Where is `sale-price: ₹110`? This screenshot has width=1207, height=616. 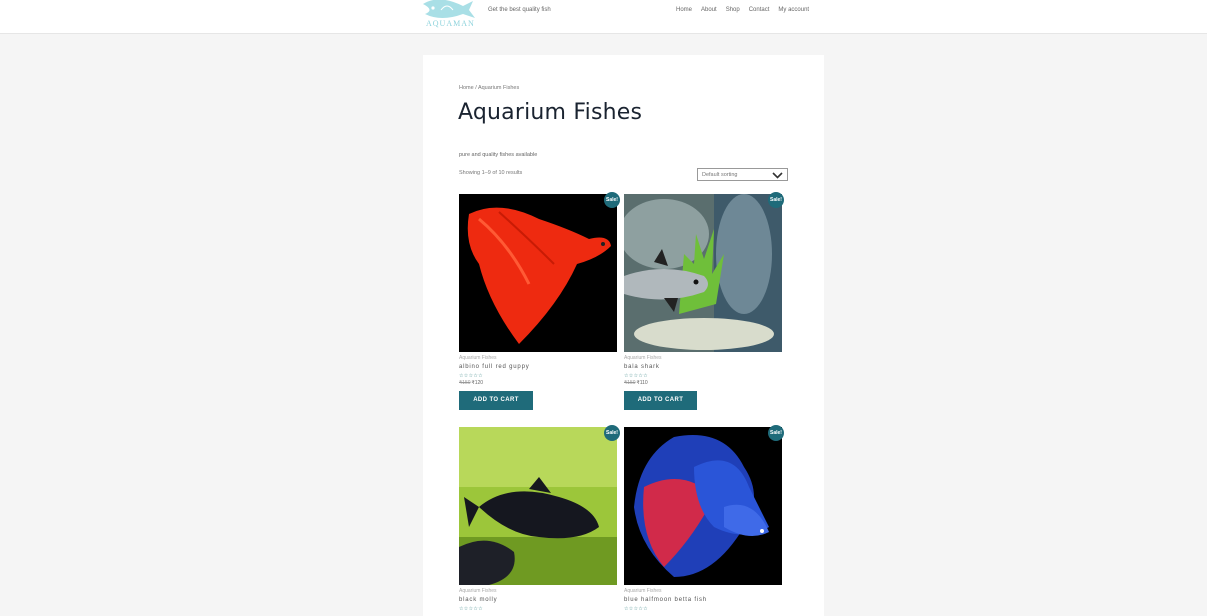
sale-price: ₹110 is located at coordinates (642, 383).